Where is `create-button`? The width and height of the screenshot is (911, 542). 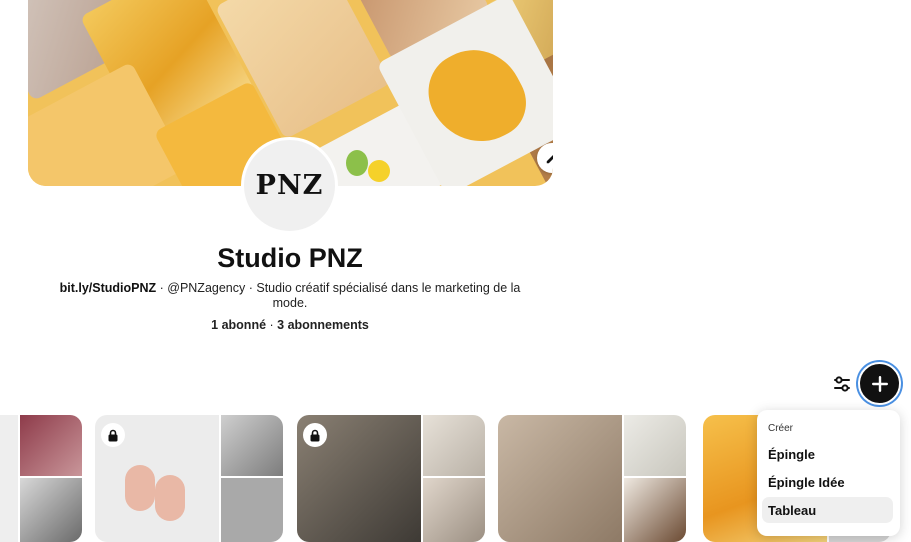 create-button is located at coordinates (879, 383).